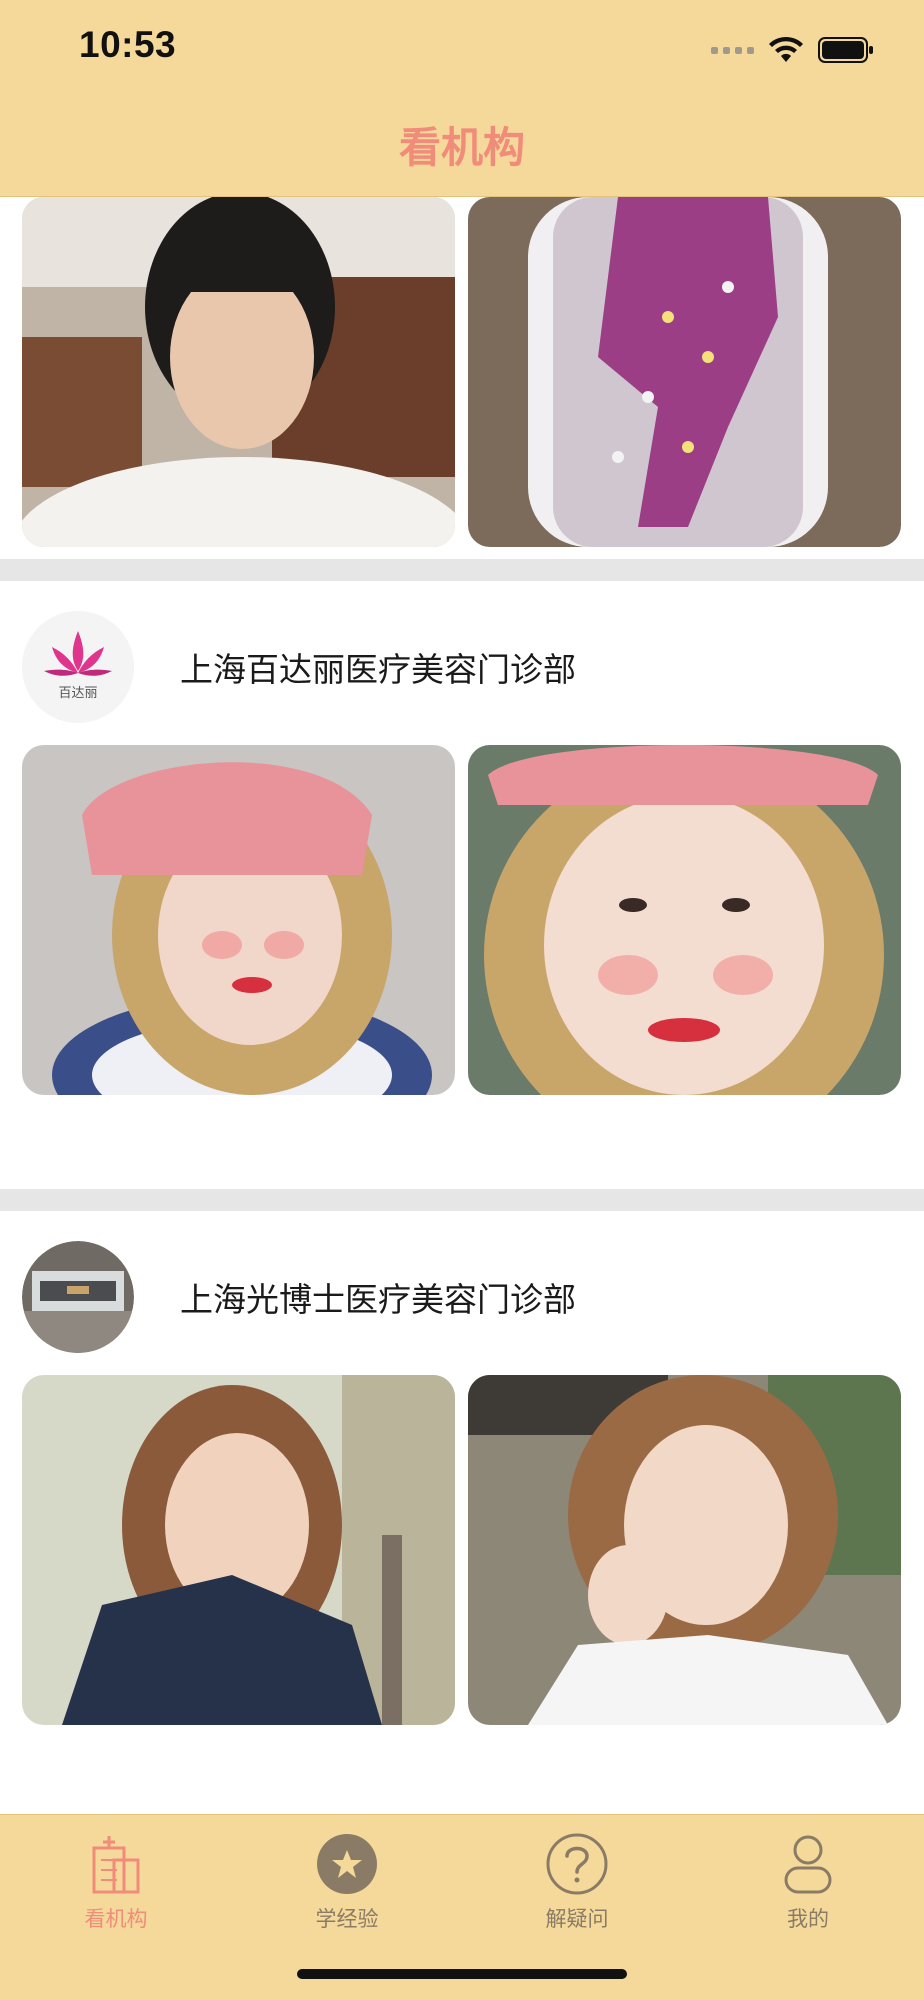 The height and width of the screenshot is (2000, 924). What do you see at coordinates (347, 1864) in the screenshot?
I see `star-icon` at bounding box center [347, 1864].